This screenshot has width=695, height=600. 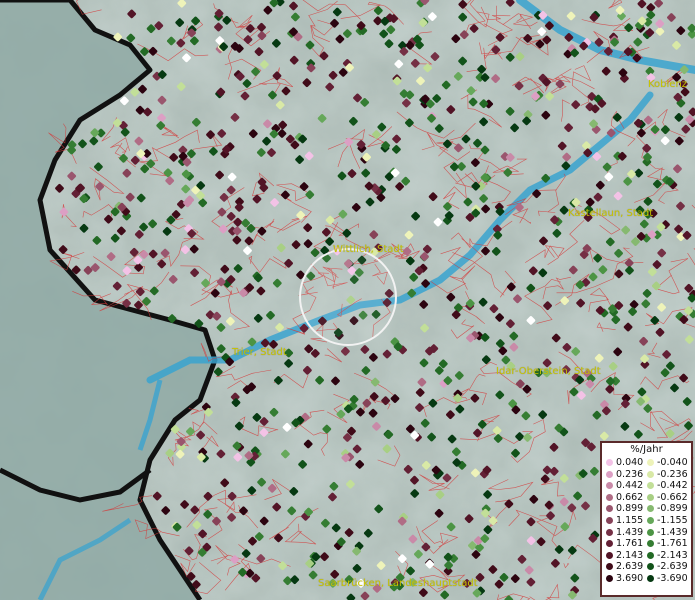 What do you see at coordinates (646, 449) in the screenshot?
I see `legend-title: %/Jahr` at bounding box center [646, 449].